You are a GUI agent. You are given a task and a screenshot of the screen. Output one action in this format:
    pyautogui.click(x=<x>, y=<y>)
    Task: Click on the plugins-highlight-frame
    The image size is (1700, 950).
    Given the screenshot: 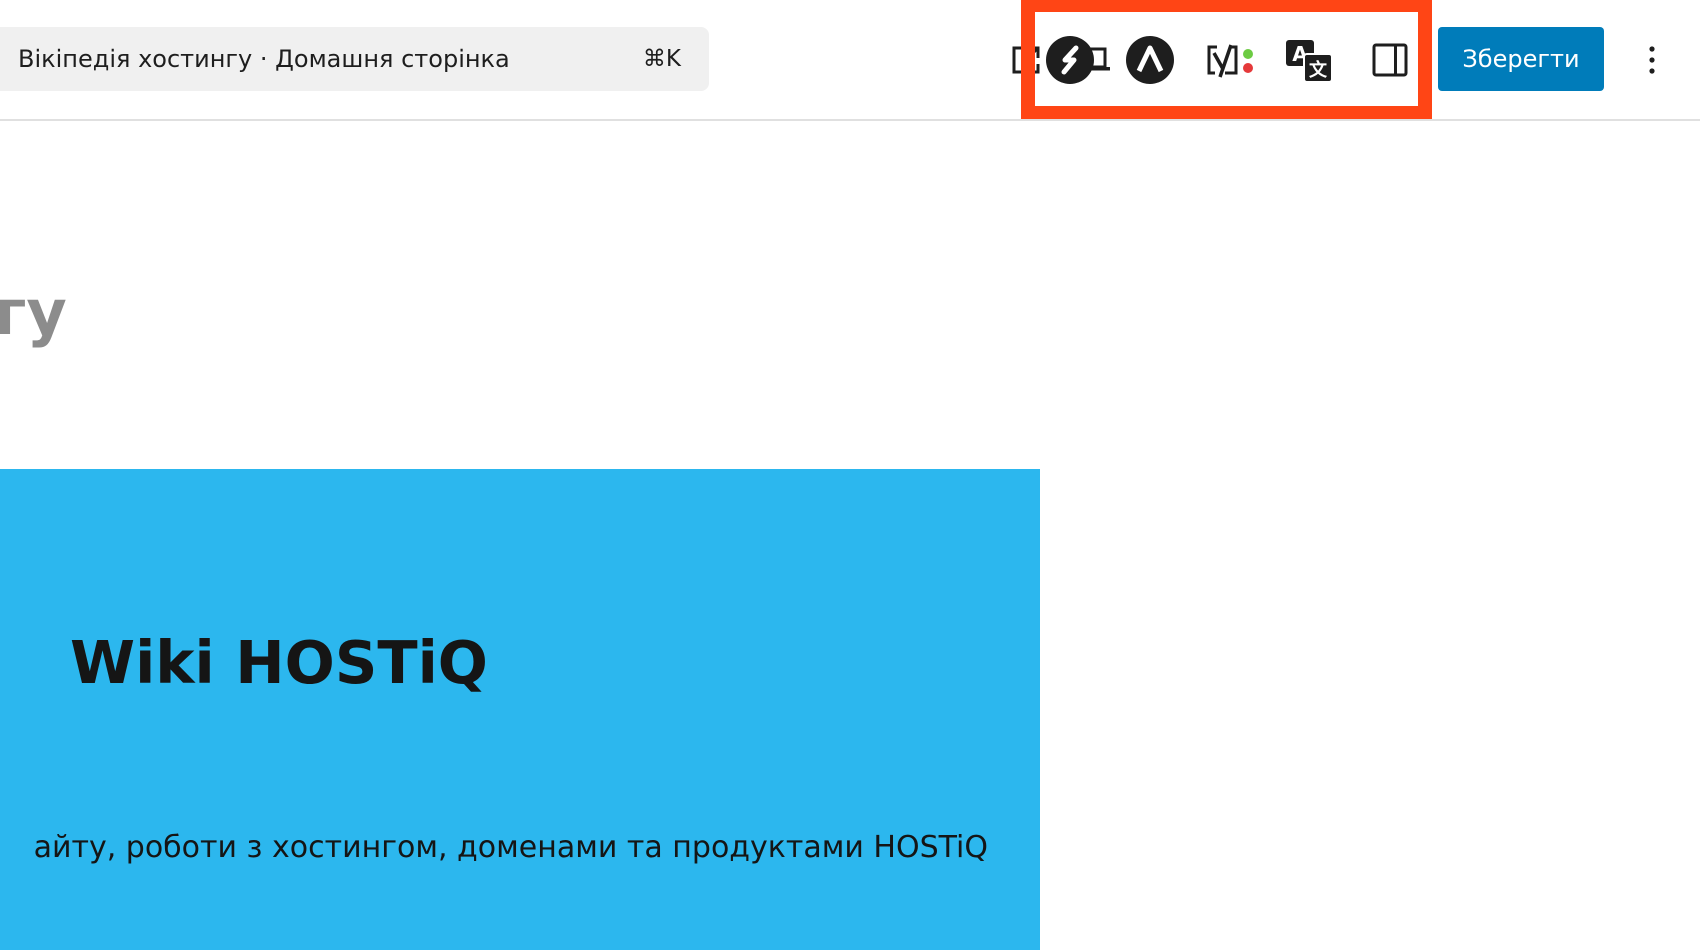 What is the action you would take?
    pyautogui.click(x=1226, y=59)
    